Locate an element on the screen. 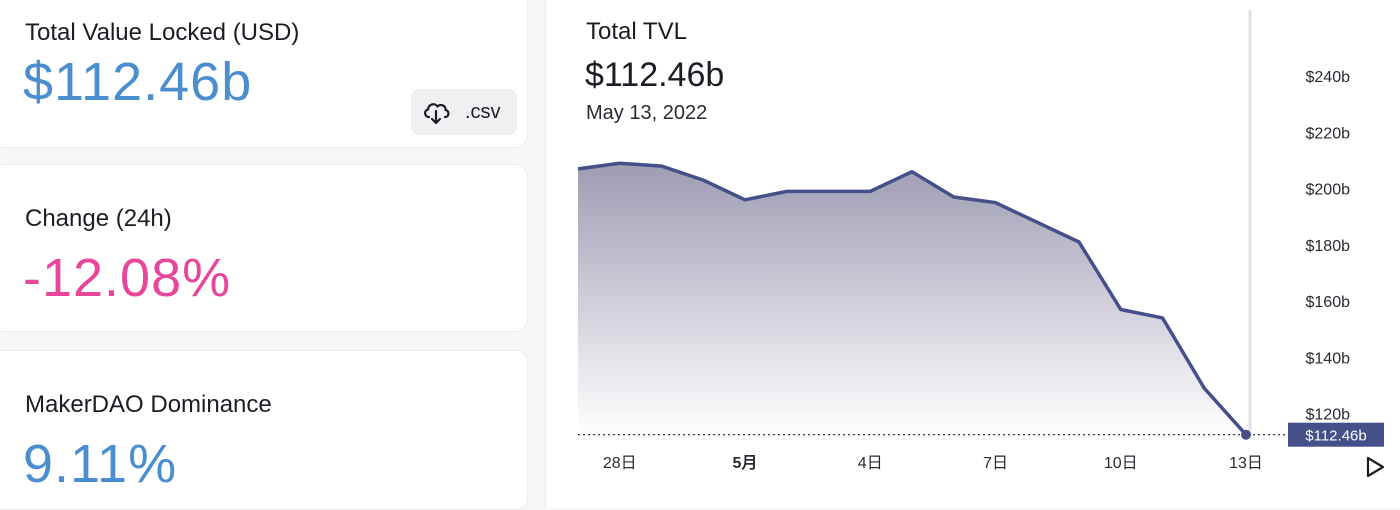  y-tick-label: $160b is located at coordinates (1328, 302).